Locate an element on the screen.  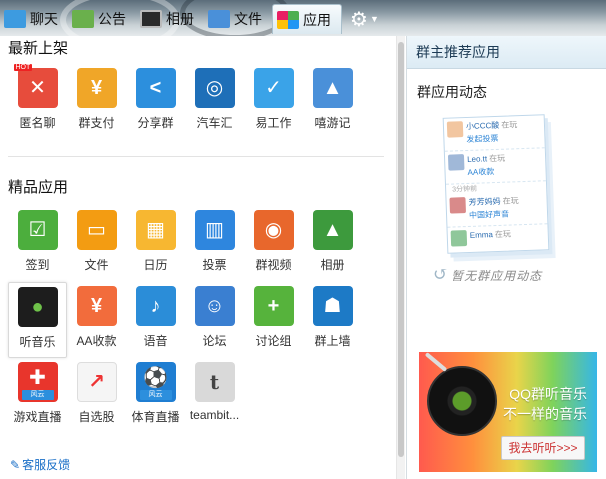
customer-feedback-link: ✎ 客服反馈 is located at coordinates (40, 464).